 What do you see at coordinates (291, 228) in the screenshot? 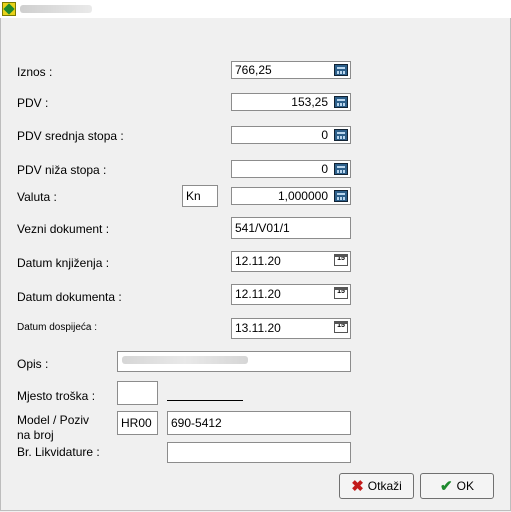
I see `vezni-dokument-field: 541/V01/1` at bounding box center [291, 228].